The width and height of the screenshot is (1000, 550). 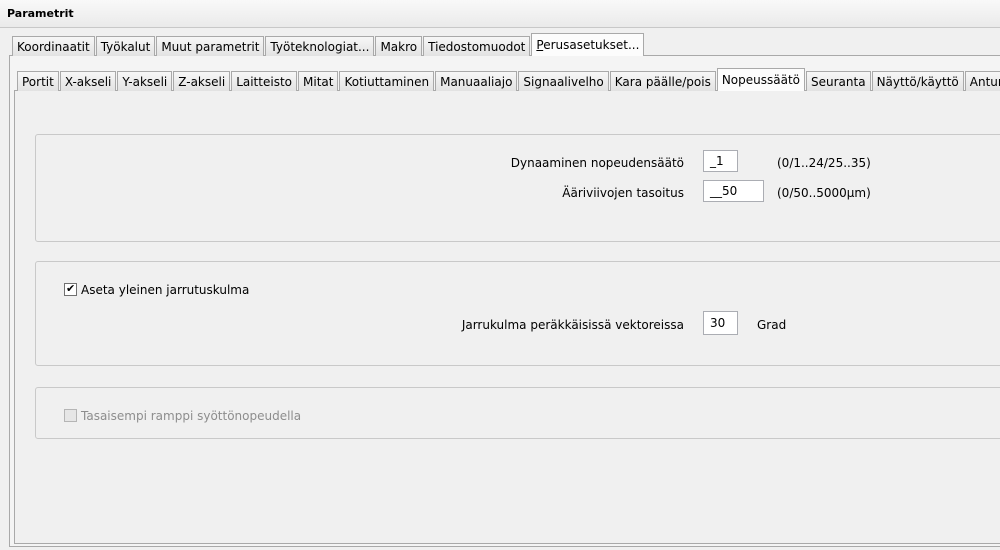 What do you see at coordinates (824, 163) in the screenshot?
I see `dynamic-speed-range: (0/1..24/25..35)` at bounding box center [824, 163].